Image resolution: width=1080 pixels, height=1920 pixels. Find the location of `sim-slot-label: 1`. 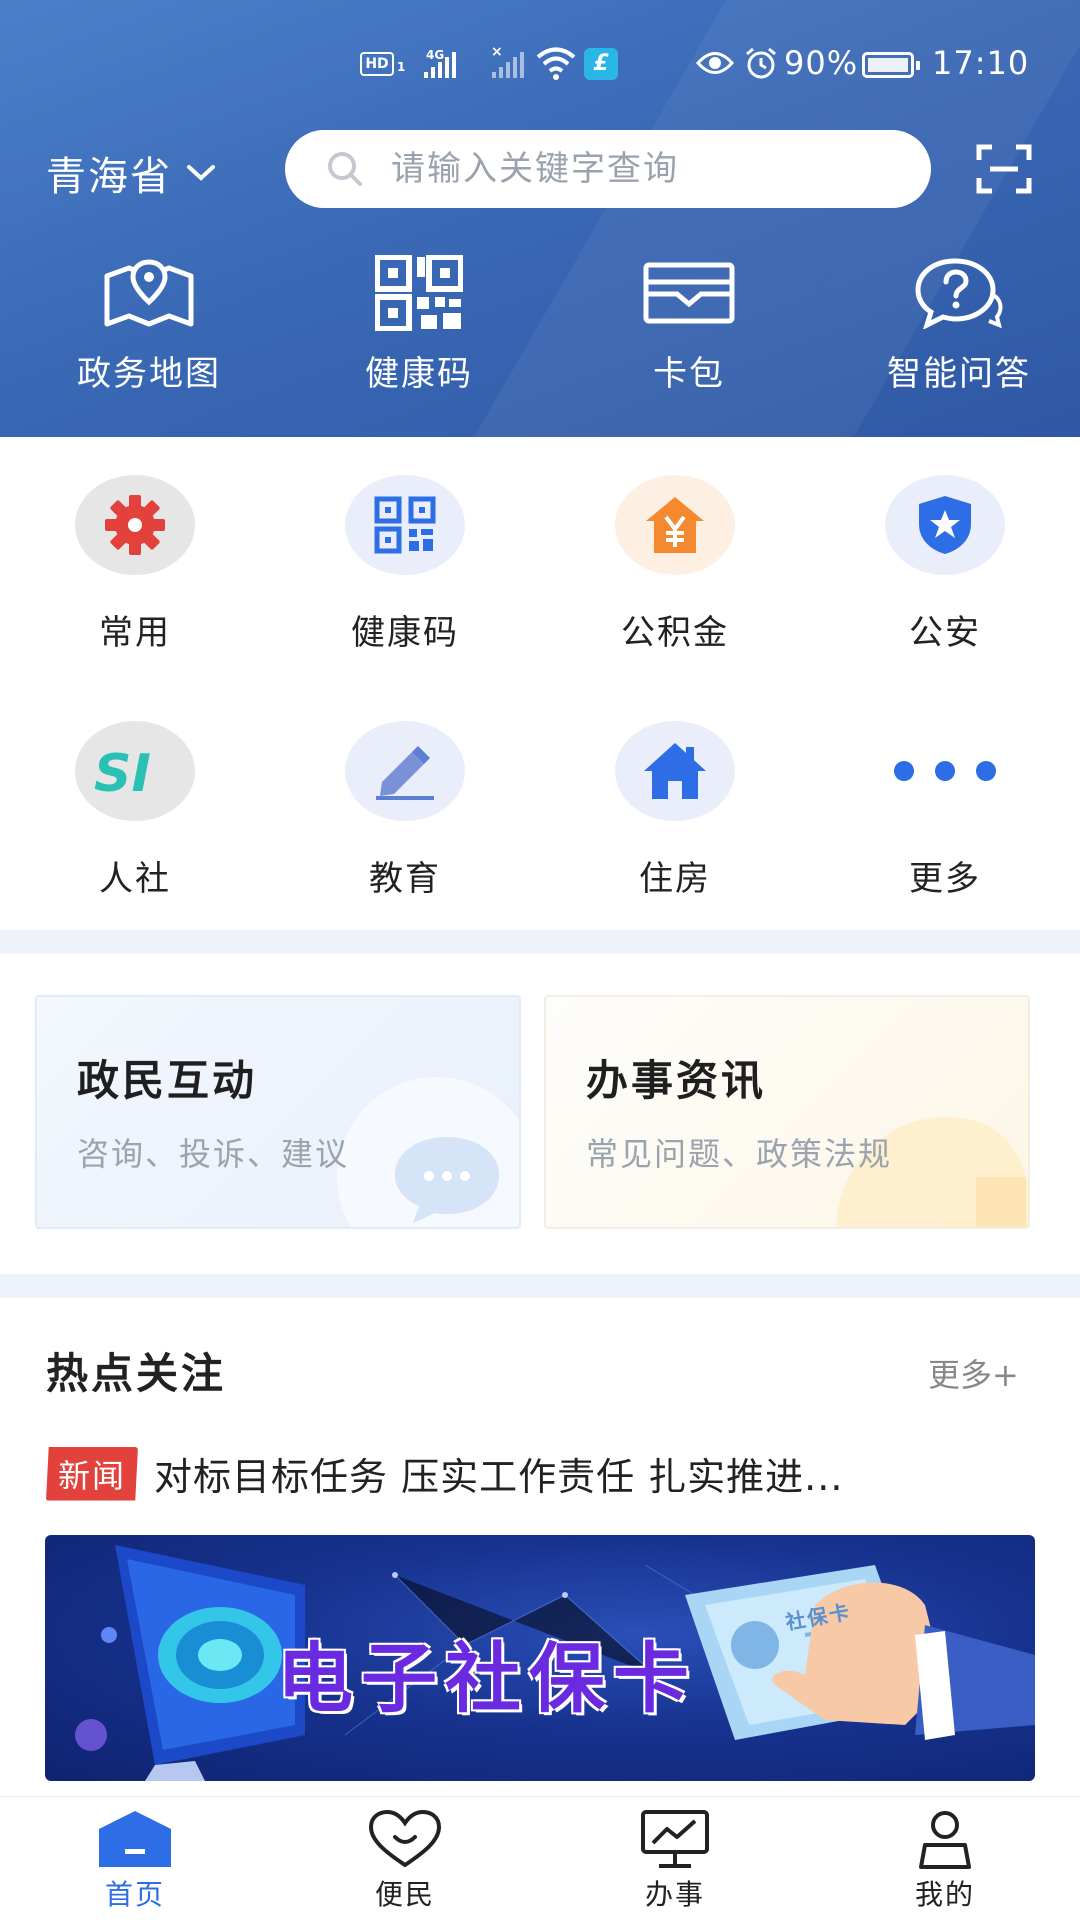

sim-slot-label: 1 is located at coordinates (401, 67).